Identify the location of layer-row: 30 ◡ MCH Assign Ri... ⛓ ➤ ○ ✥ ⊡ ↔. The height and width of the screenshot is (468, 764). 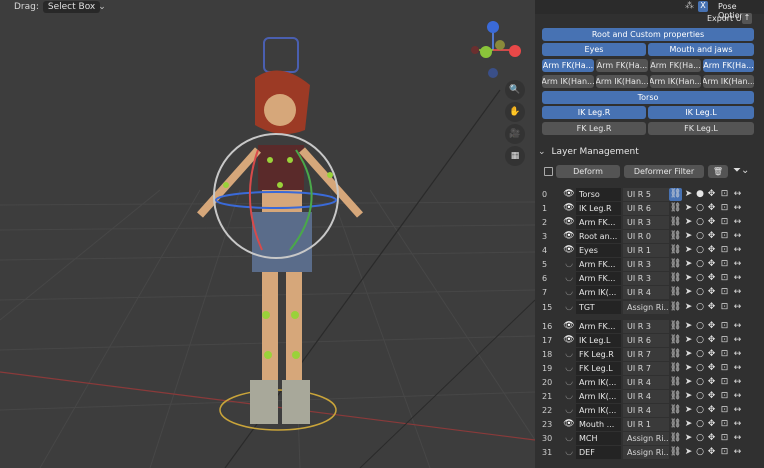
(650, 438).